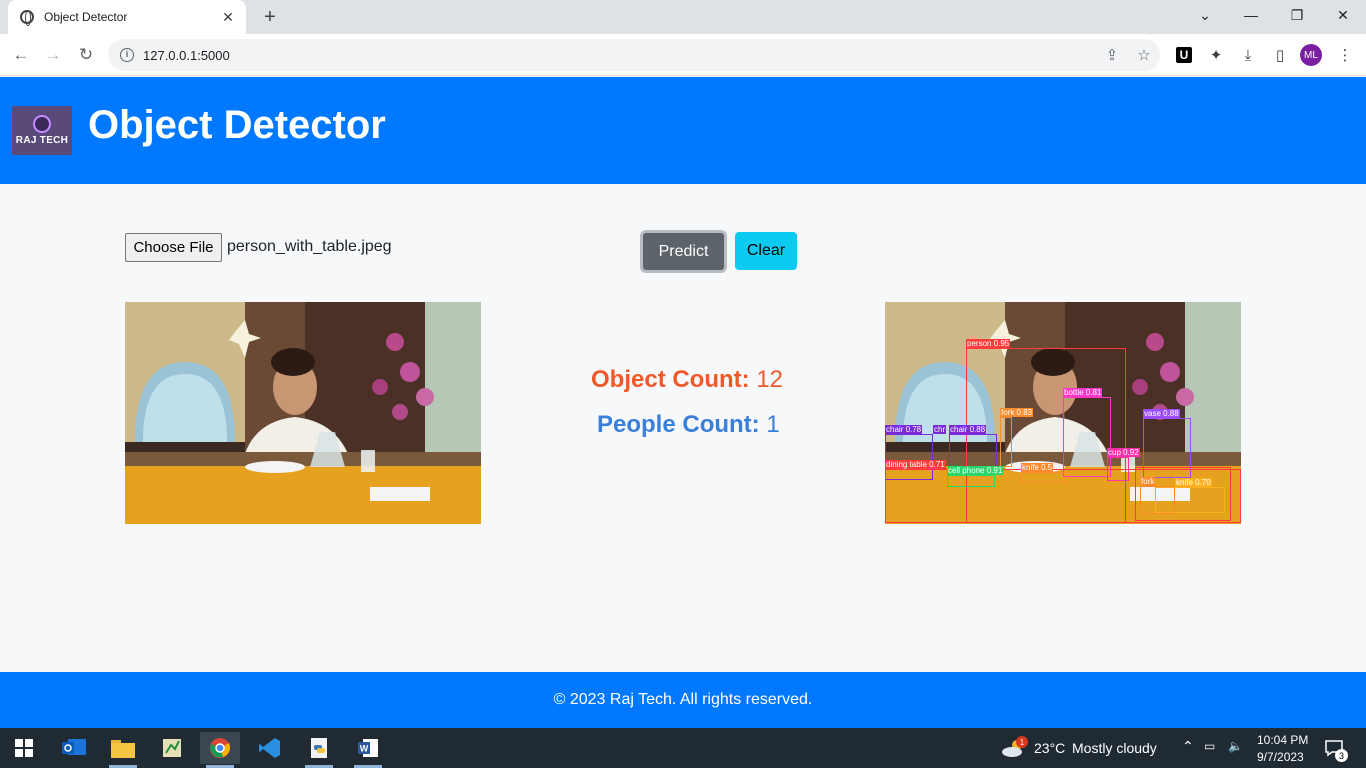  Describe the element at coordinates (766, 251) in the screenshot. I see `clear-button: Clear` at that location.